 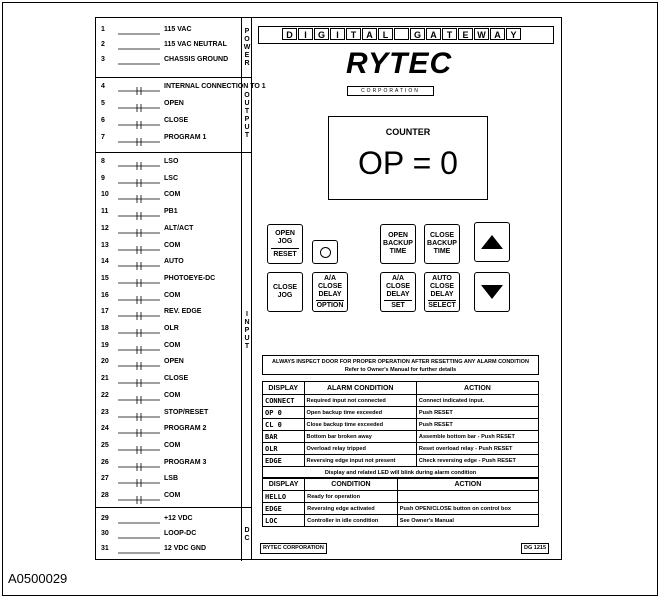 I want to click on terminal-label: 115 VAC NEUTRAL, so click(x=195, y=44).